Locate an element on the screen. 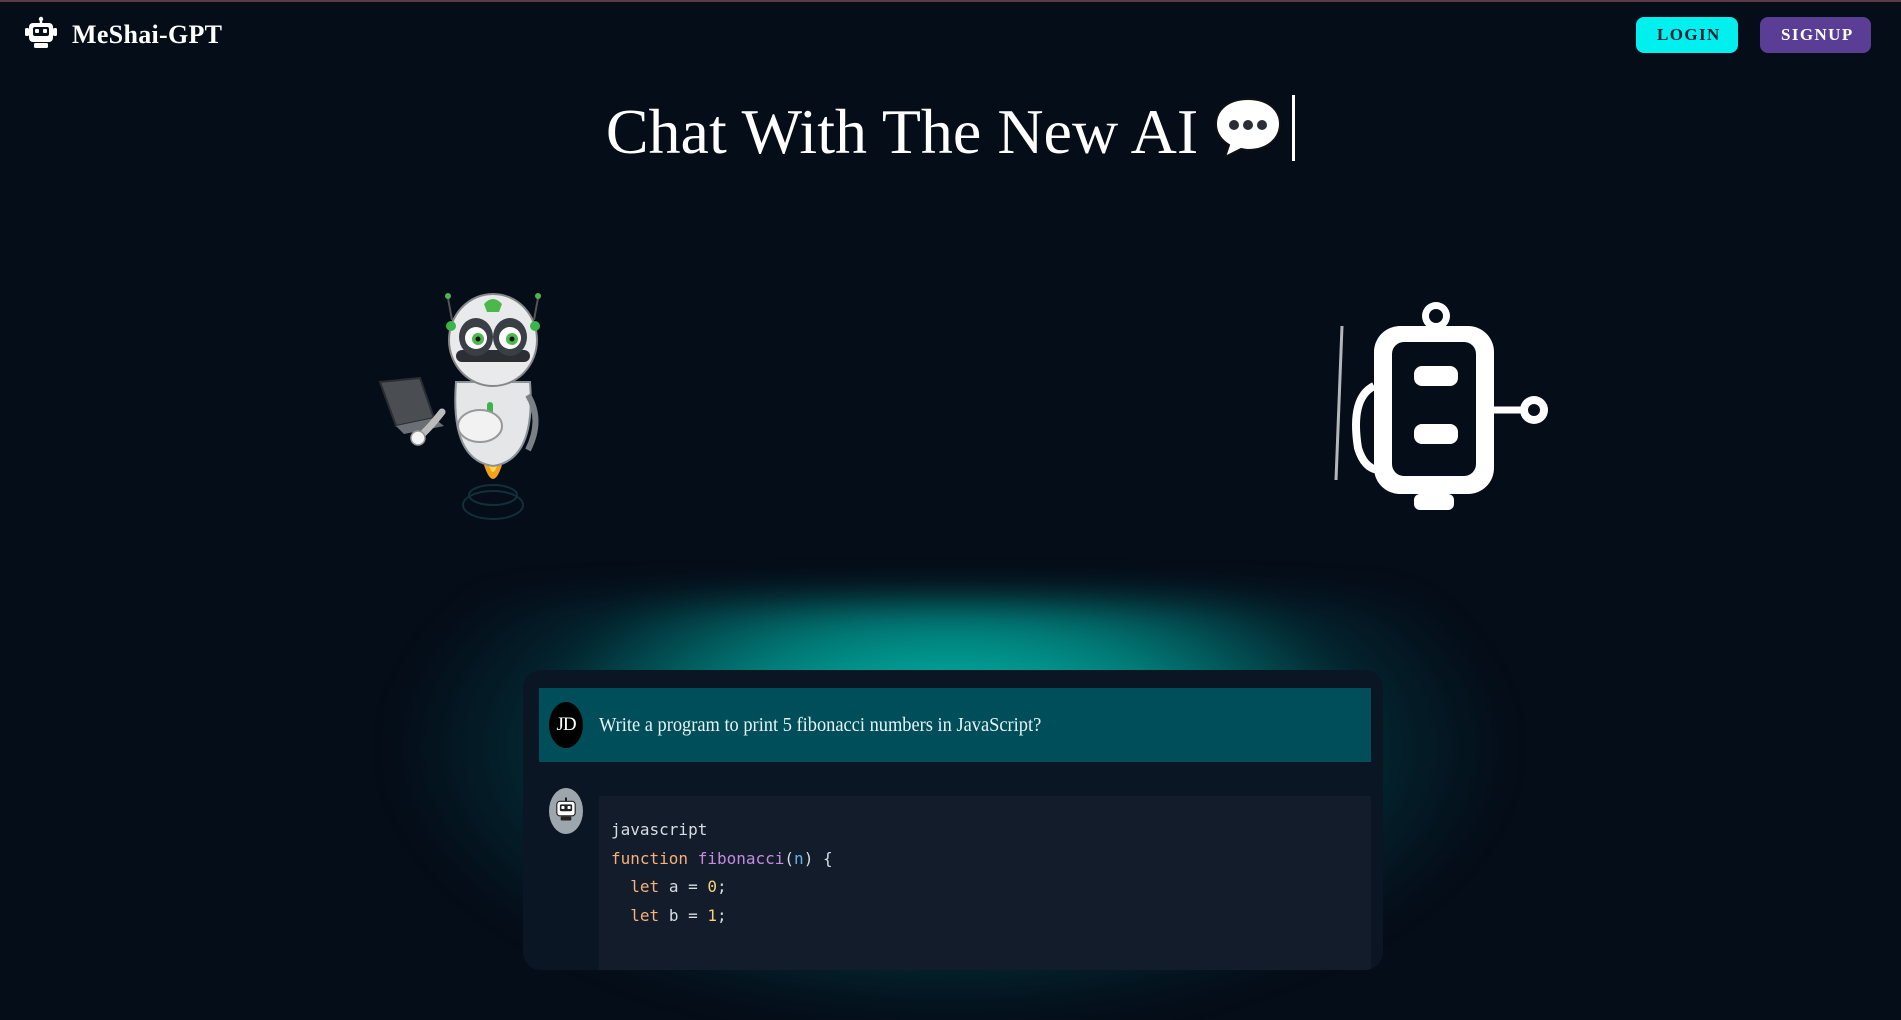  bot-avatar is located at coordinates (566, 811).